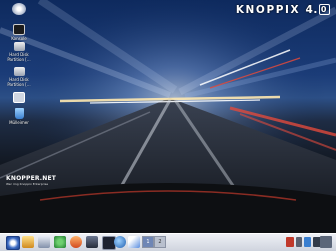 This screenshot has width=336, height=251. Describe the element at coordinates (168, 242) in the screenshot. I see `kde-panel: 1 2` at that location.